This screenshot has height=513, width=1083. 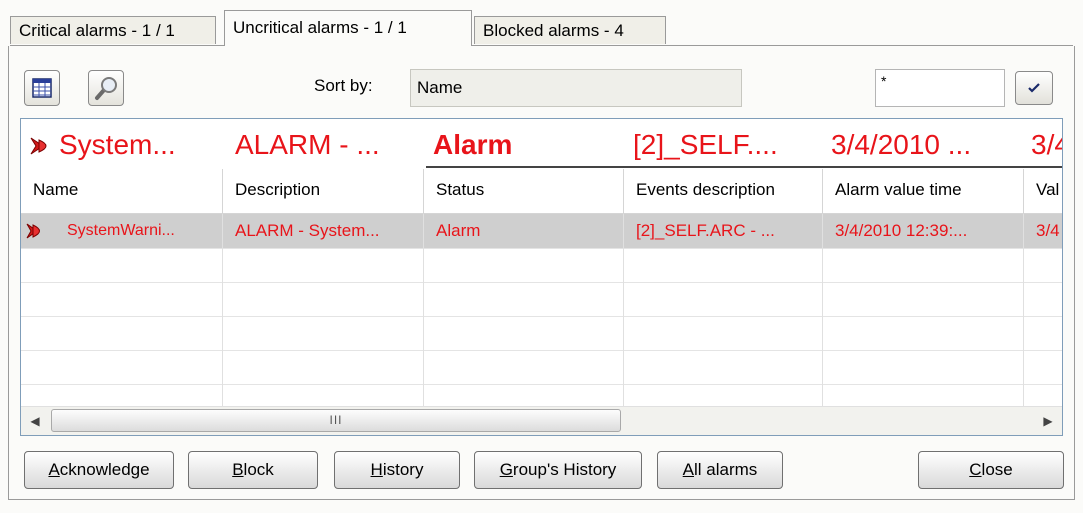 What do you see at coordinates (1048, 421) in the screenshot?
I see `scroll-right-icon: ▶` at bounding box center [1048, 421].